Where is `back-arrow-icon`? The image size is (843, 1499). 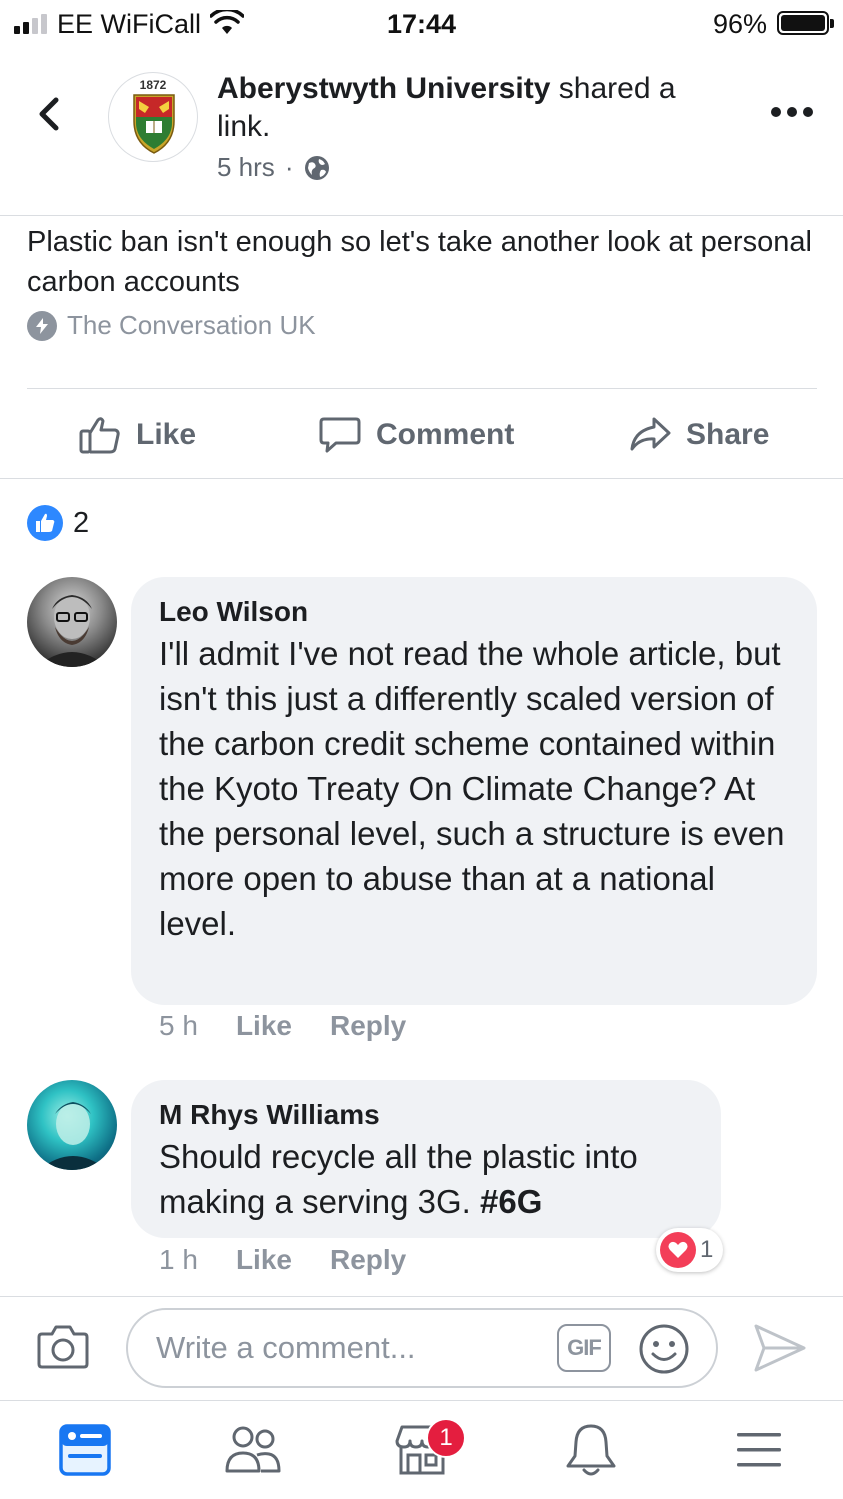 back-arrow-icon is located at coordinates (50, 114).